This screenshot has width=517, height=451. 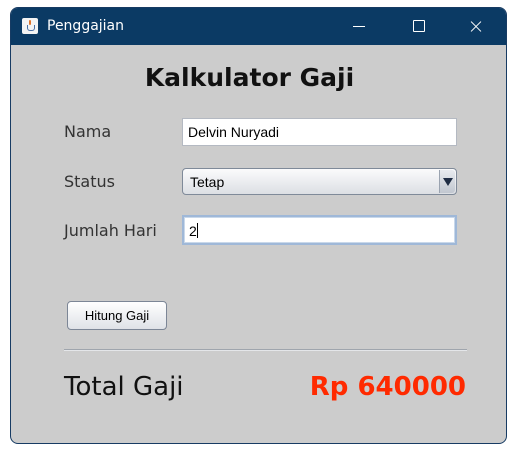 What do you see at coordinates (88, 131) in the screenshot?
I see `nama-label: Nama` at bounding box center [88, 131].